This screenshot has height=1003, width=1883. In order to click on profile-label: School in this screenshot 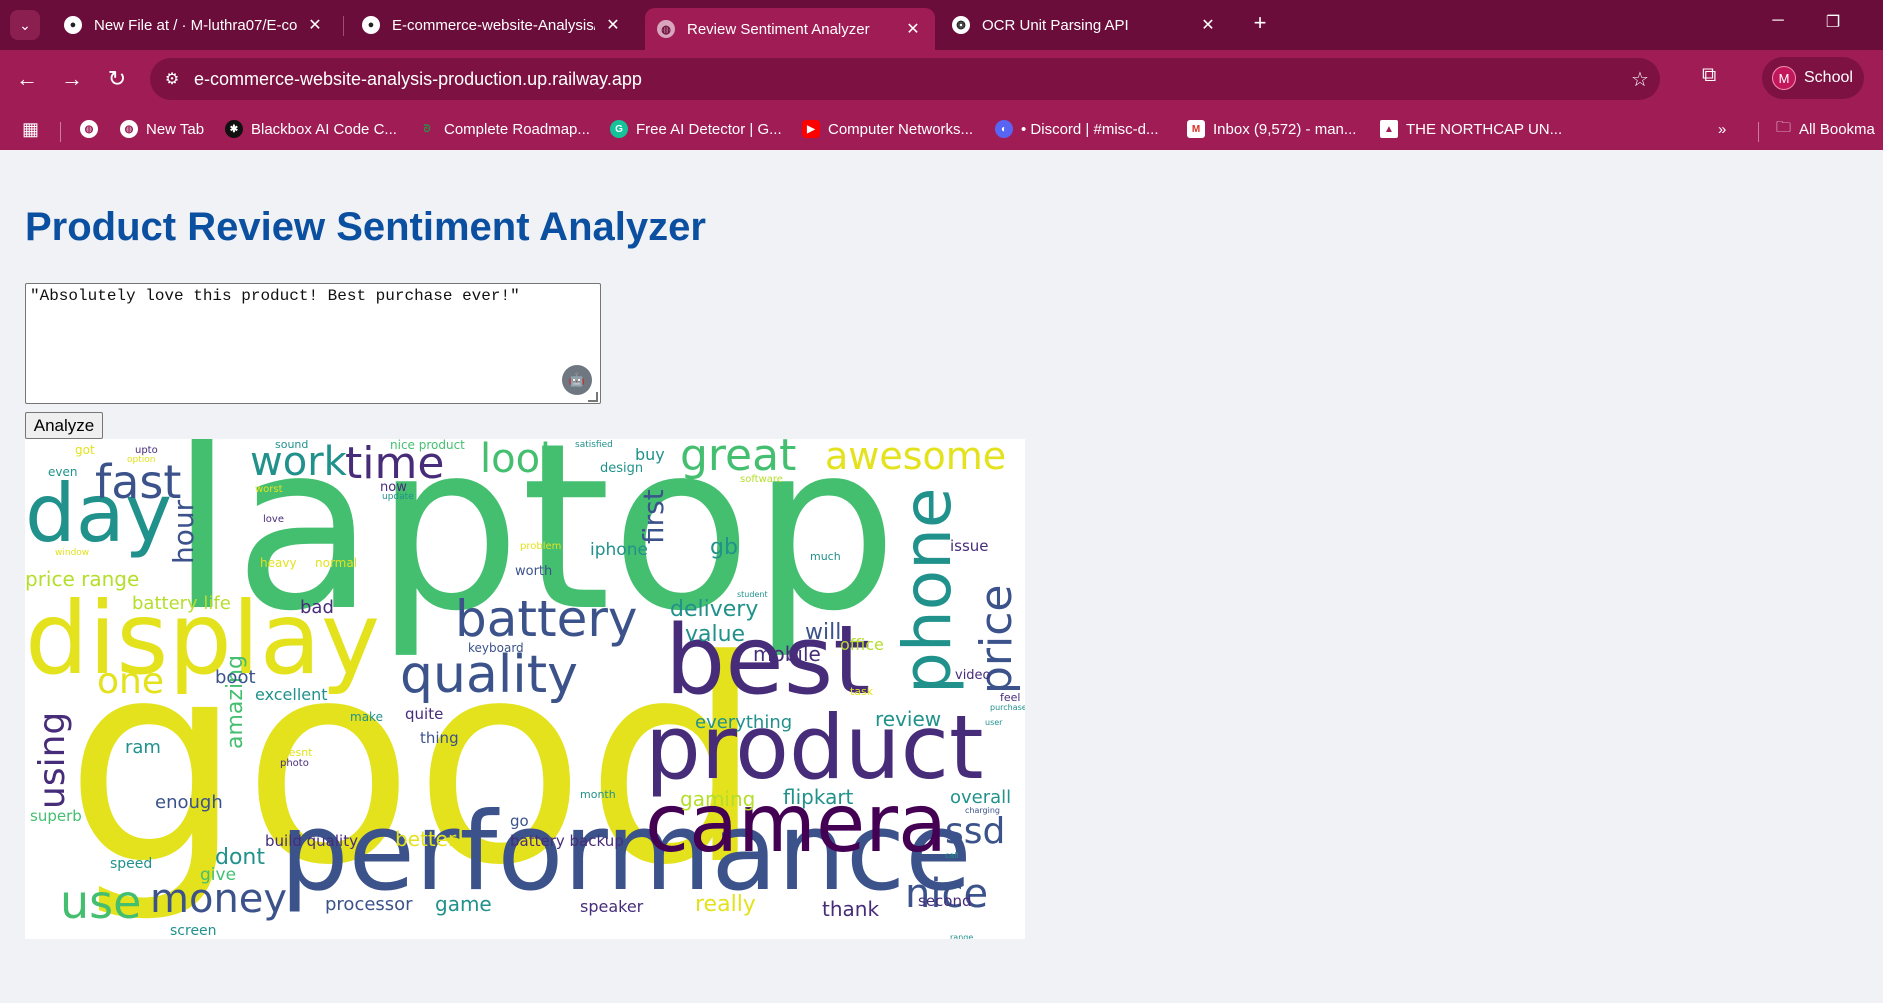, I will do `click(1828, 77)`.